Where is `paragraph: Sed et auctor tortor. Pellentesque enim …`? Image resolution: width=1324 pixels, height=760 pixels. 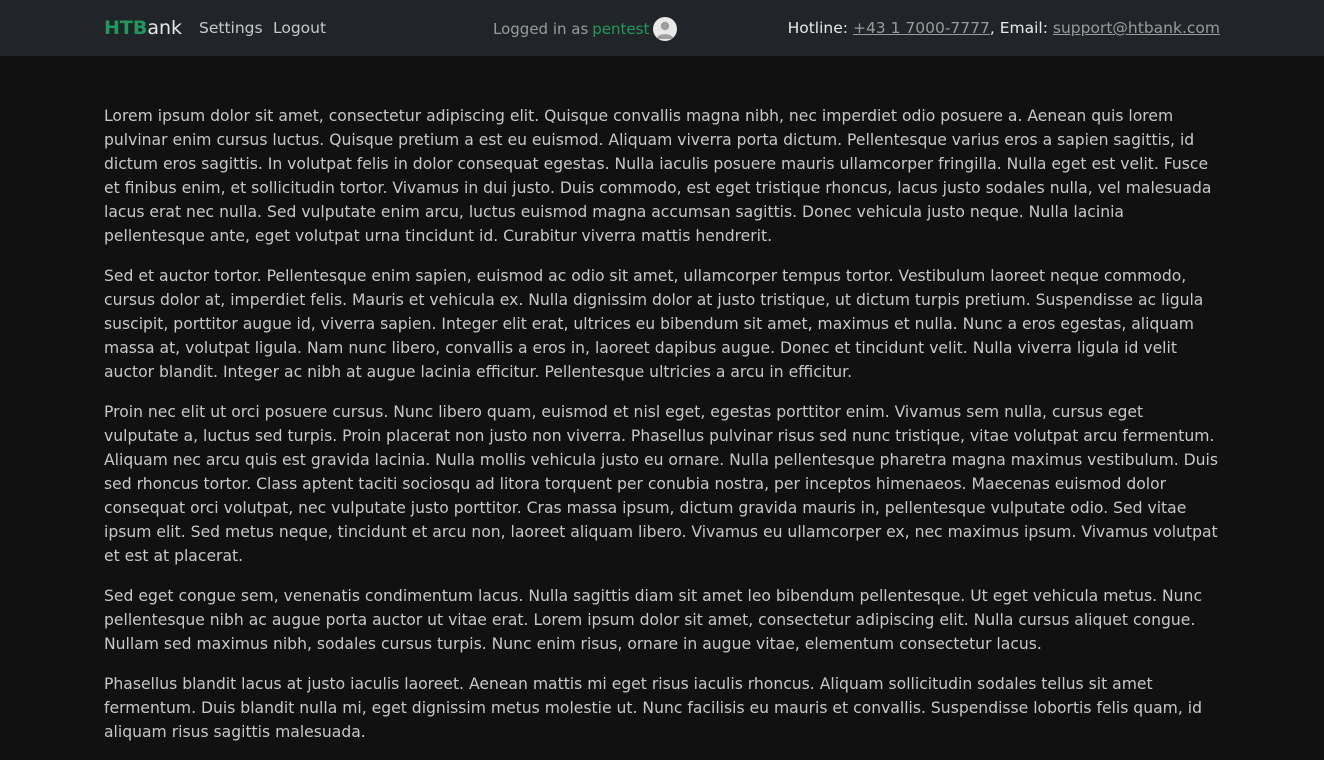
paragraph: Sed et auctor tortor. Pellentesque enim … is located at coordinates (654, 324).